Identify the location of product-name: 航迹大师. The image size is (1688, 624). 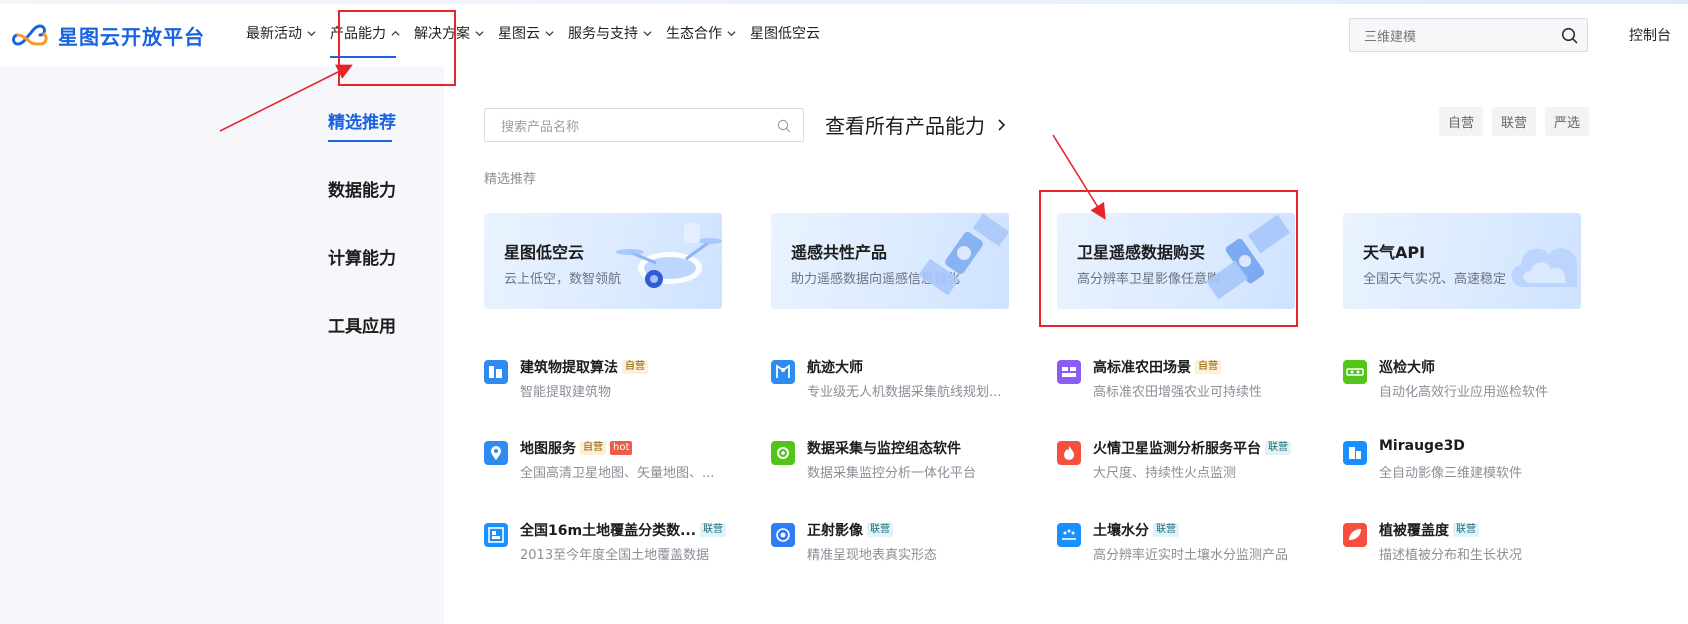
(835, 368).